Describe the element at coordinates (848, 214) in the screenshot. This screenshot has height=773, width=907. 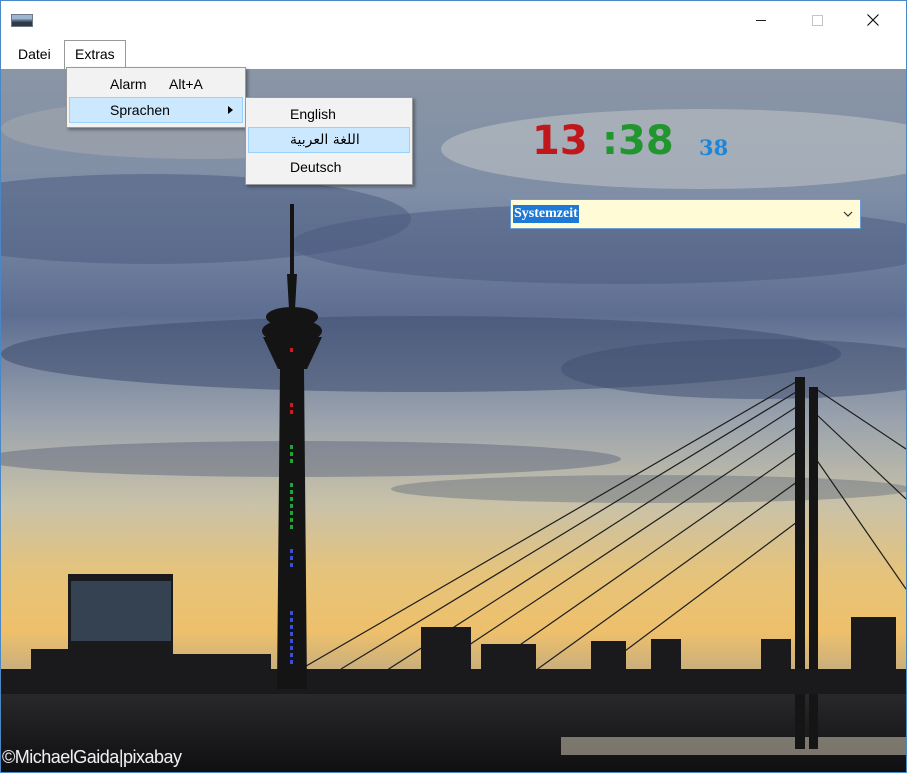
I see `chevron-down-icon` at that location.